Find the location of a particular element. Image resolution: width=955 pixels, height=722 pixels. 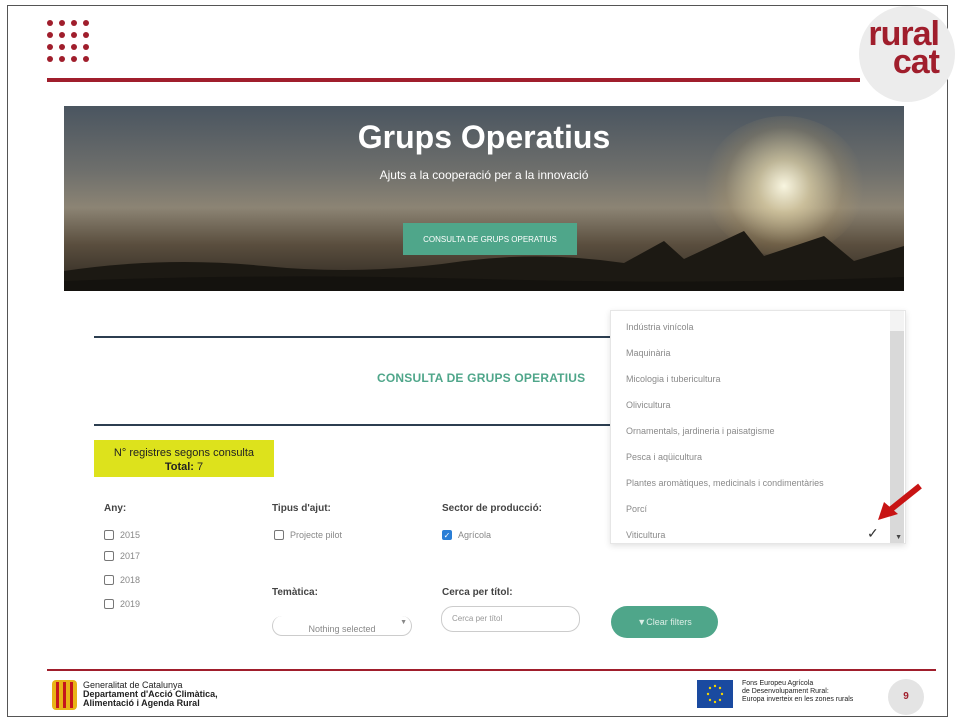

search-input: Cerca per títol is located at coordinates (510, 619).